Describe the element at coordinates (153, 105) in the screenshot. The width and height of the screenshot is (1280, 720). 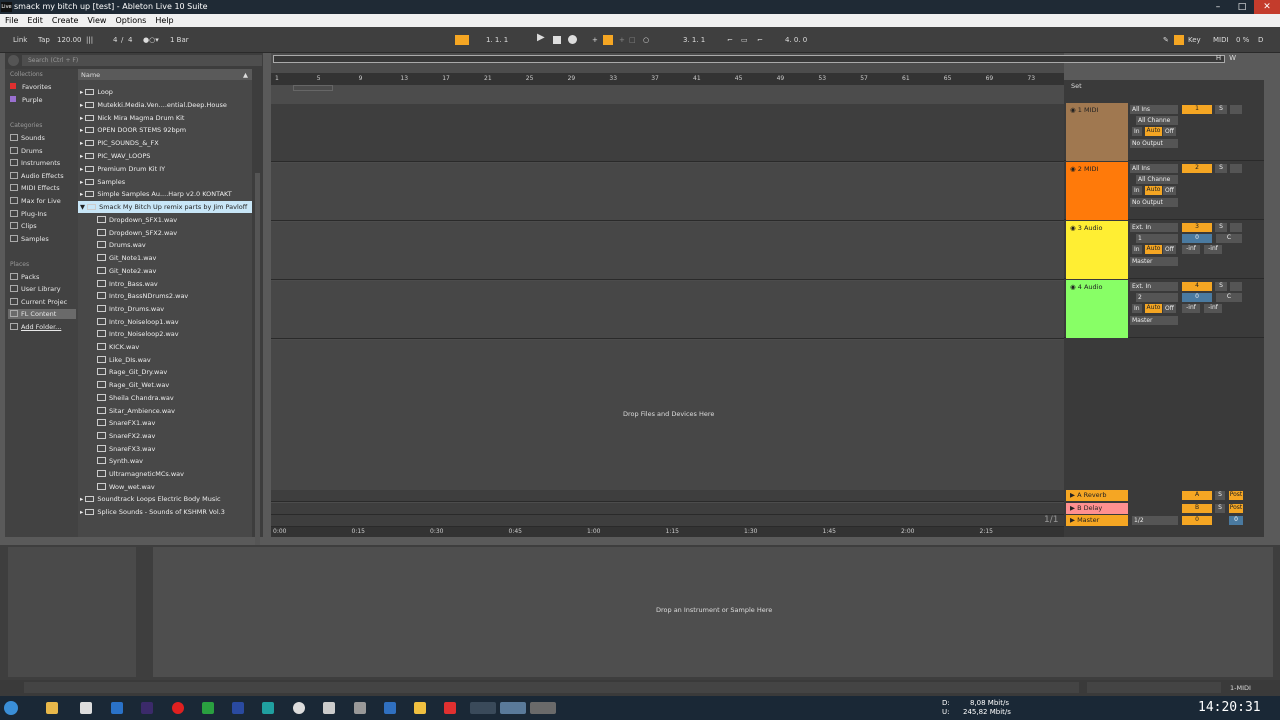
I see `folder-item: ▸ Mutekki.Media.Ven....ential.Deep.House` at that location.